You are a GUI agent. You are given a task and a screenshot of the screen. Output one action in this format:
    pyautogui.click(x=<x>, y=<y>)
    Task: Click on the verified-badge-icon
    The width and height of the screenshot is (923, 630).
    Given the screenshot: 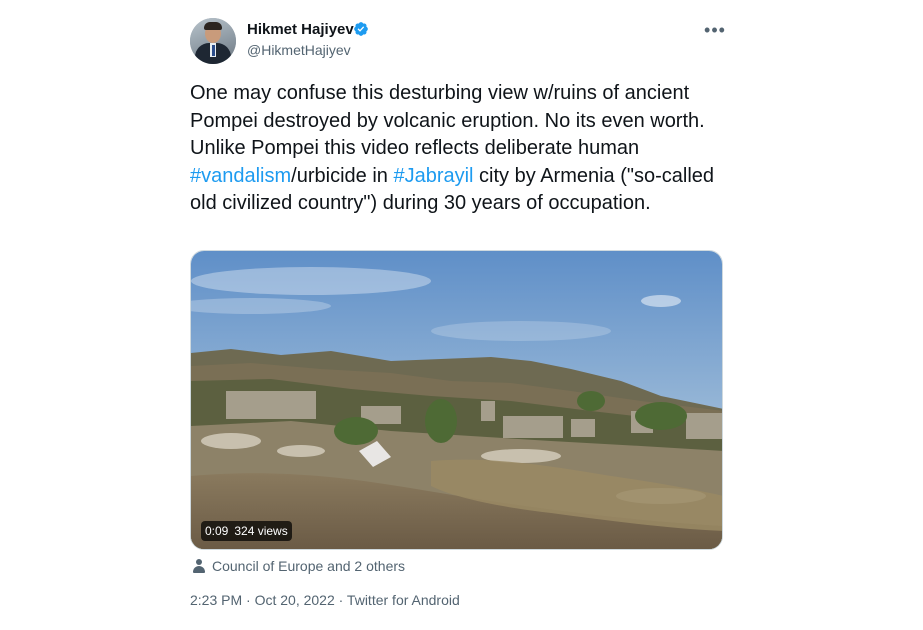 What is the action you would take?
    pyautogui.click(x=361, y=29)
    